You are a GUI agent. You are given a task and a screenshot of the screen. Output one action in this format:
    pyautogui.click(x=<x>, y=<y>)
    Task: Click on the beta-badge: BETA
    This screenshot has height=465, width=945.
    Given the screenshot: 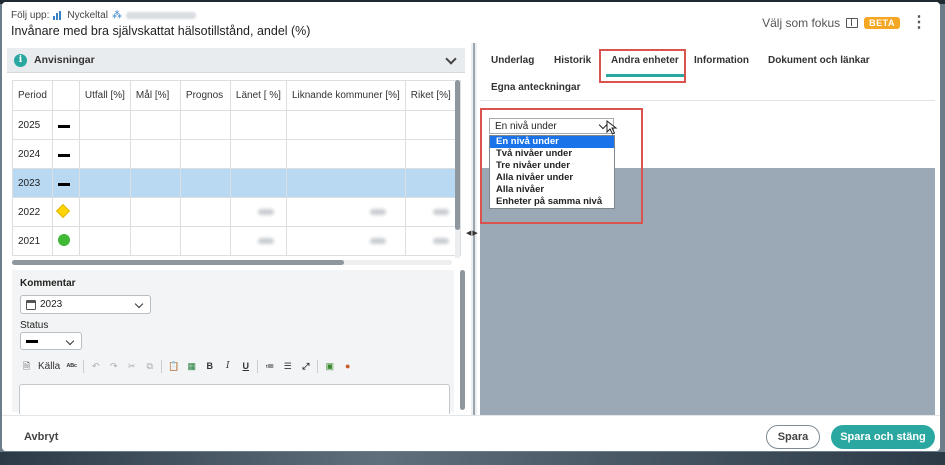 What is the action you would take?
    pyautogui.click(x=882, y=23)
    